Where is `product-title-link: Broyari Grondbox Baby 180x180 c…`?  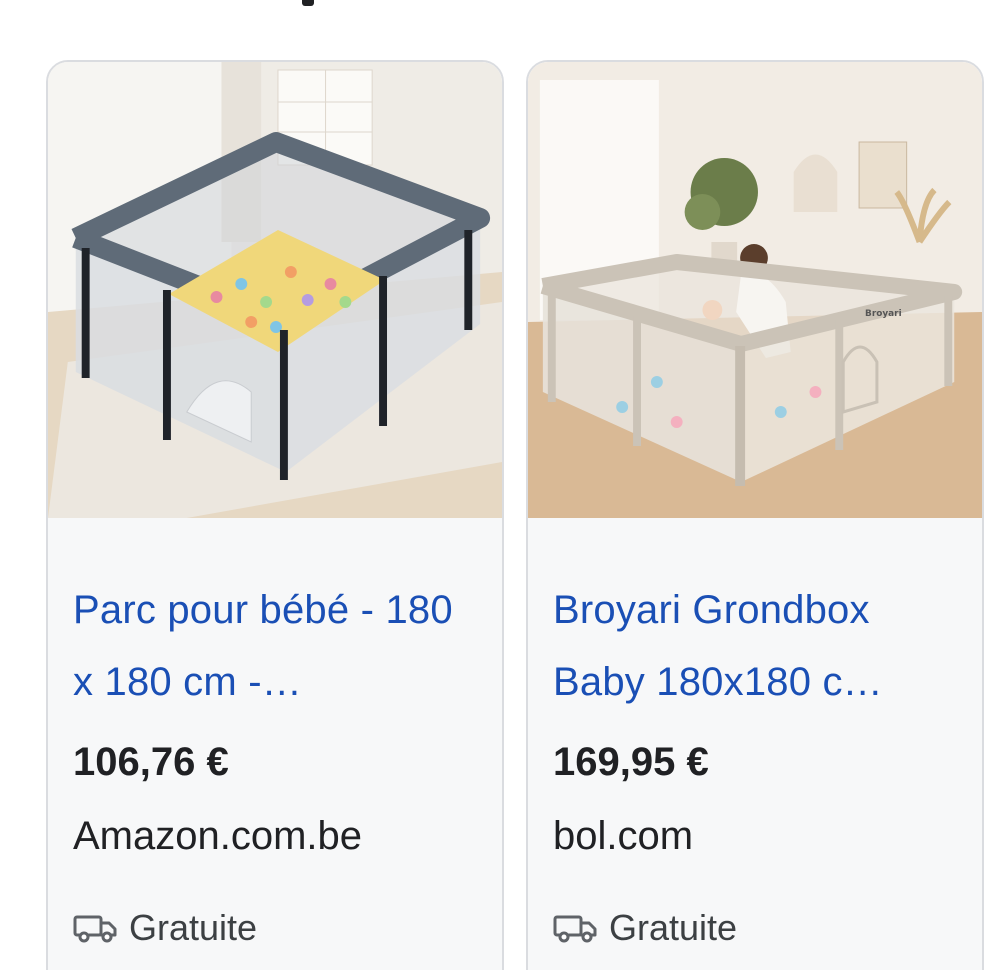 product-title-link: Broyari Grondbox Baby 180x180 c… is located at coordinates (743, 646).